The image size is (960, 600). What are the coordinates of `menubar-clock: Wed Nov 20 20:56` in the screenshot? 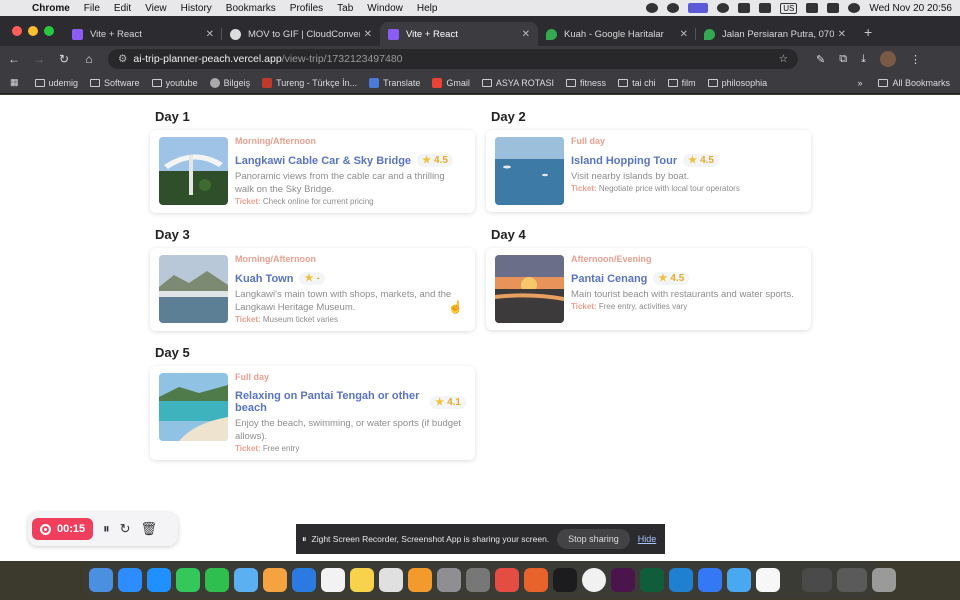 It's located at (910, 8).